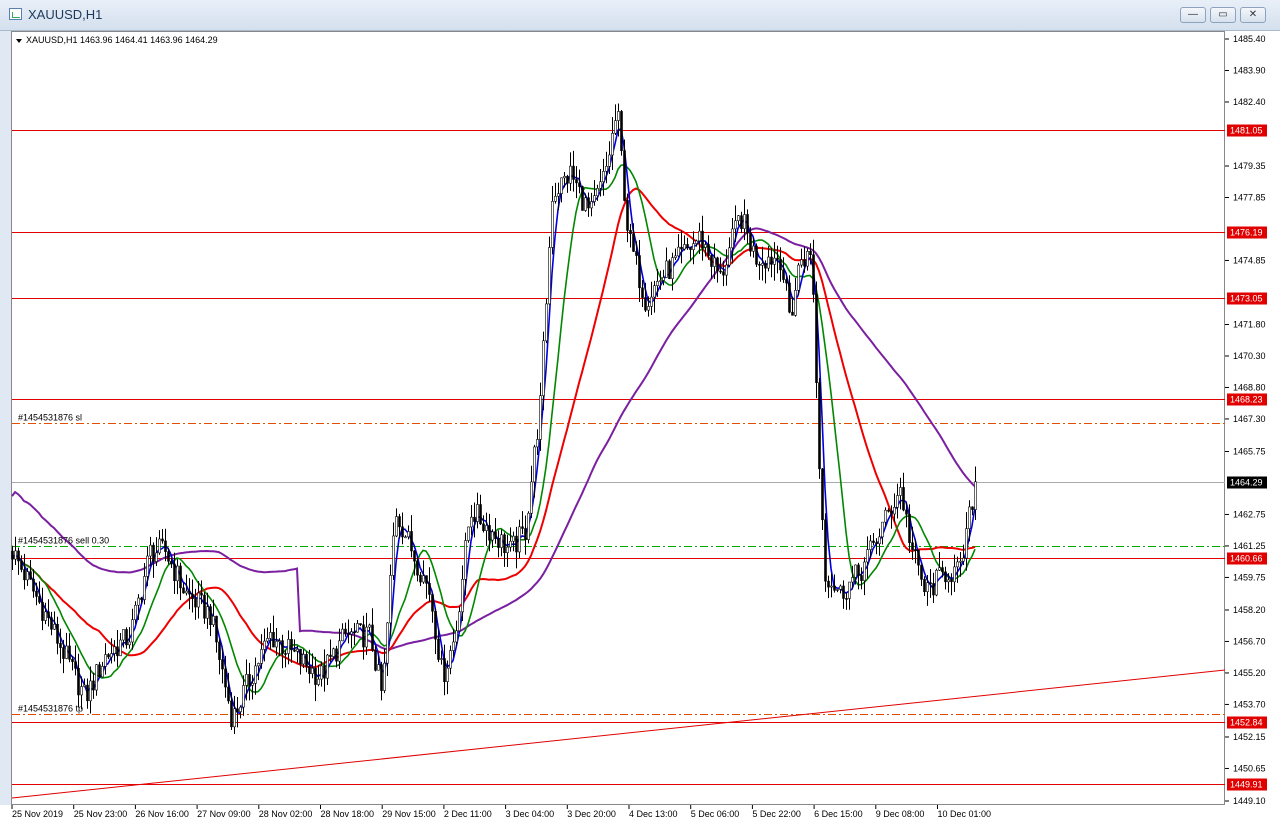 Image resolution: width=1280 pixels, height=834 pixels. Describe the element at coordinates (1223, 15) in the screenshot. I see `restore-button: ▭` at that location.